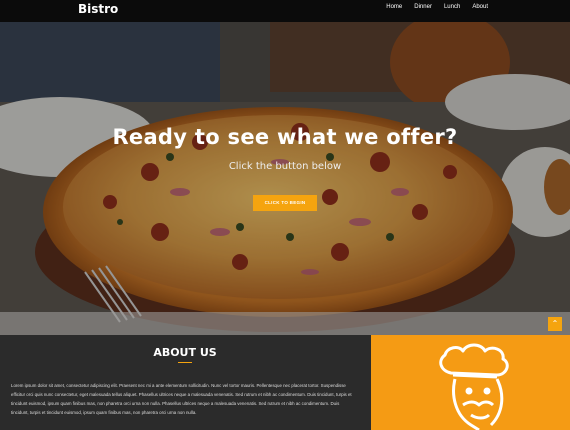 This screenshot has height=430, width=570. Describe the element at coordinates (285, 137) in the screenshot. I see `hero-title: Ready to see what we offer?` at that location.